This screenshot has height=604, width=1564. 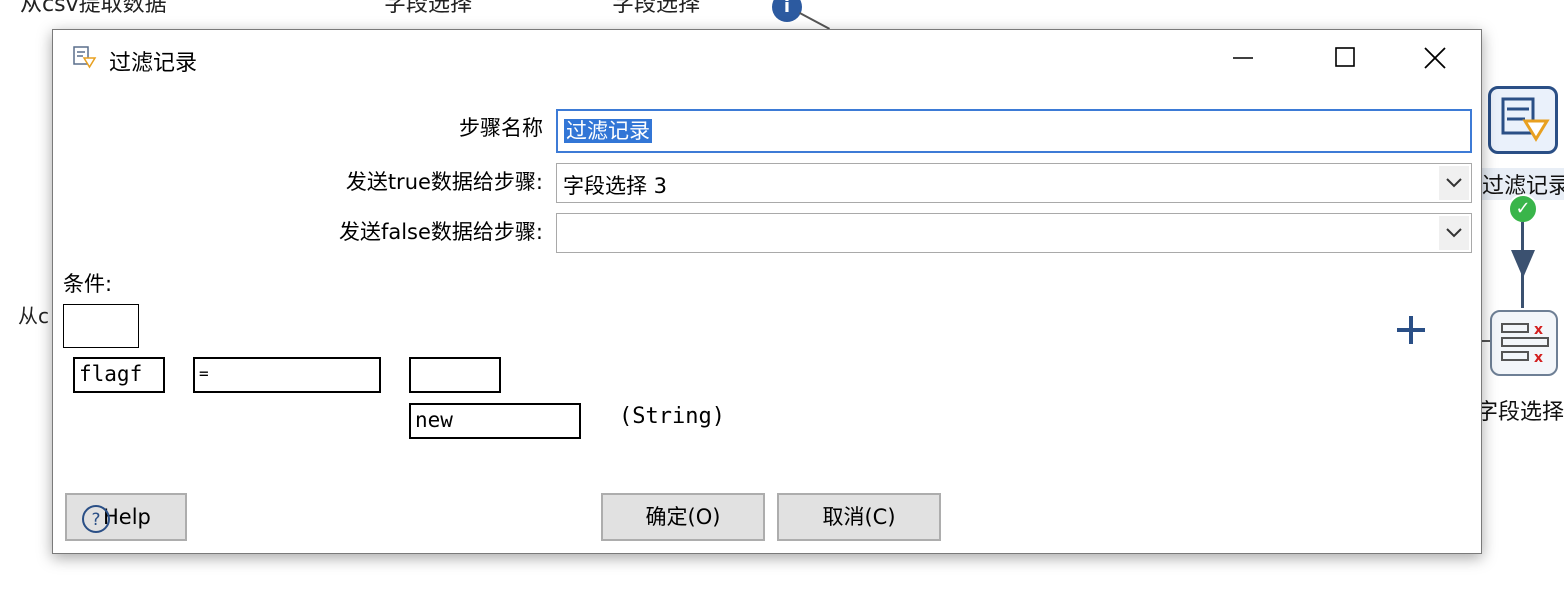 I want to click on condition-right-field-box, so click(x=455, y=375).